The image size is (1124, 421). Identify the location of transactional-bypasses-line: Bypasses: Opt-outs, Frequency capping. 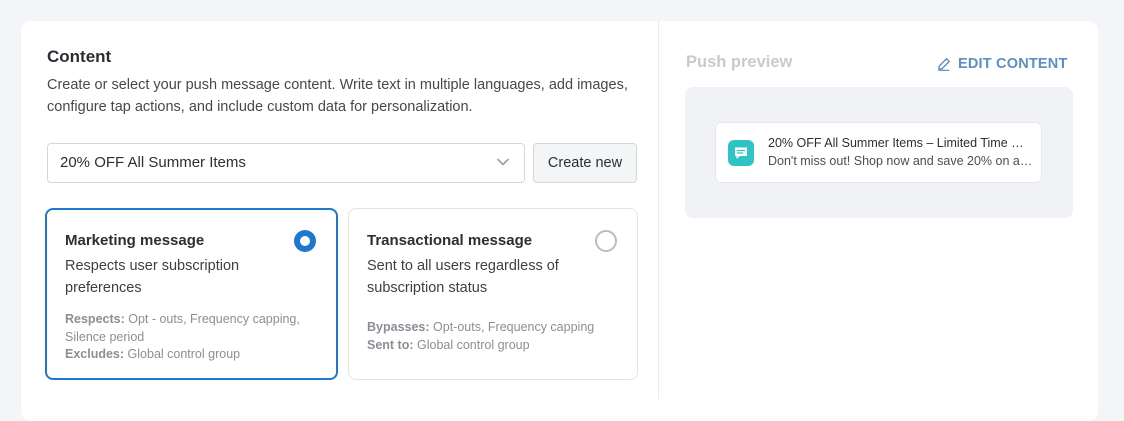
(494, 328).